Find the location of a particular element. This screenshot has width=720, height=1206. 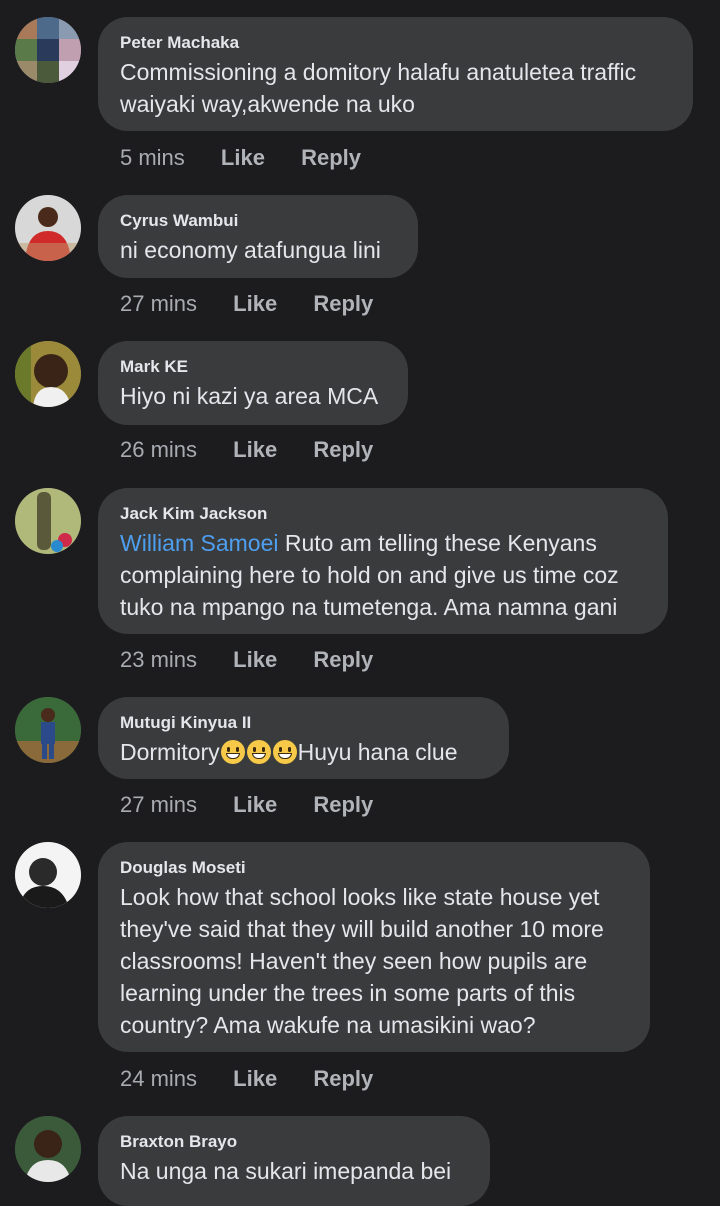

comment-author: Jack Kim Jackson is located at coordinates (383, 514).